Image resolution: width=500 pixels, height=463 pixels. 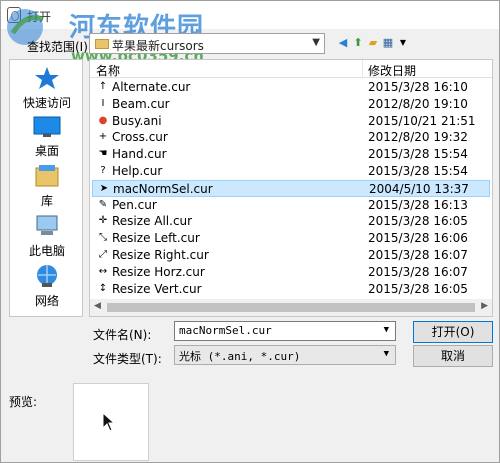 I want to click on cursor-preview-icon, so click(x=109, y=422).